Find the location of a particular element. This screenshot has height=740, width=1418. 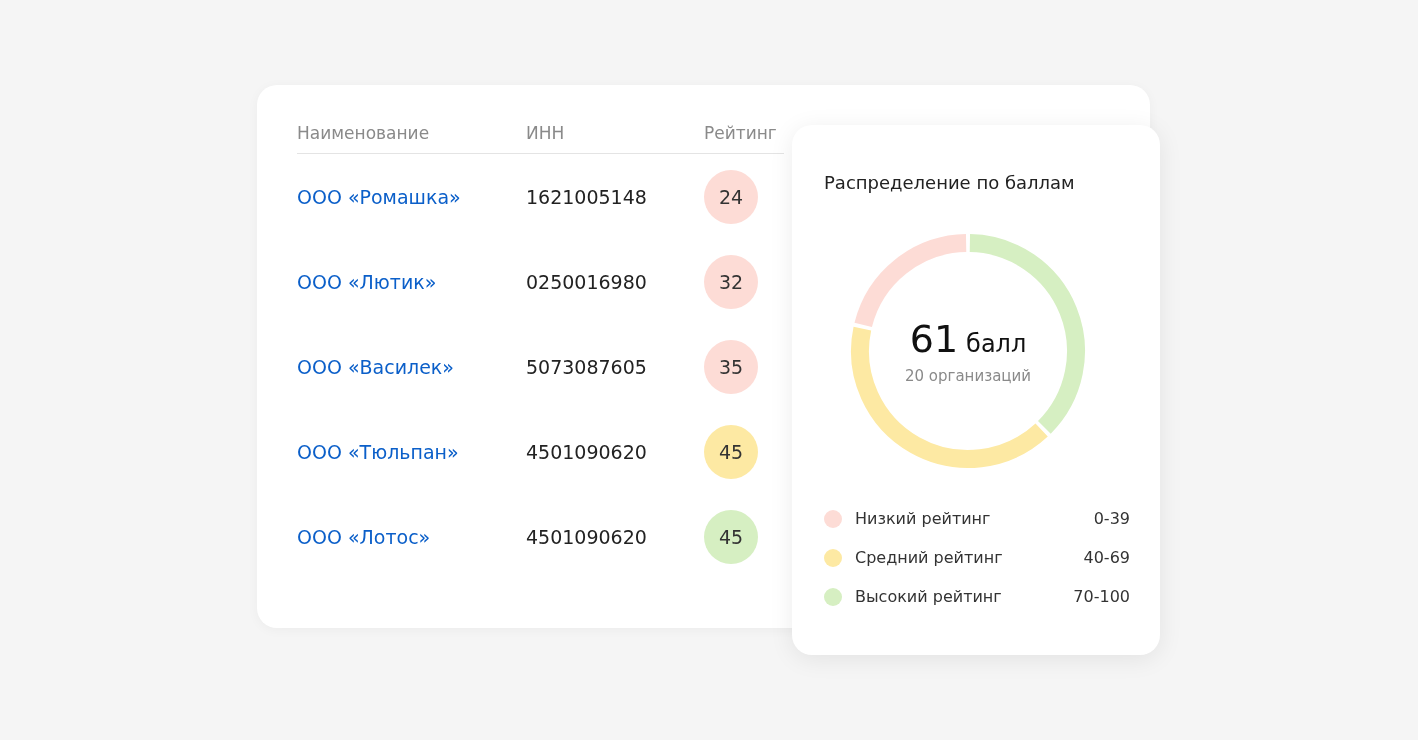

inn-cell: 5073087605 is located at coordinates (586, 366).